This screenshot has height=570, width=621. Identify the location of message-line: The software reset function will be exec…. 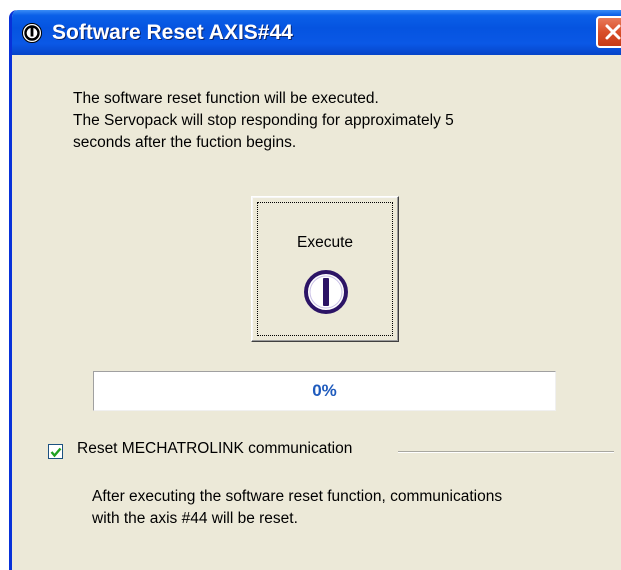
(226, 98).